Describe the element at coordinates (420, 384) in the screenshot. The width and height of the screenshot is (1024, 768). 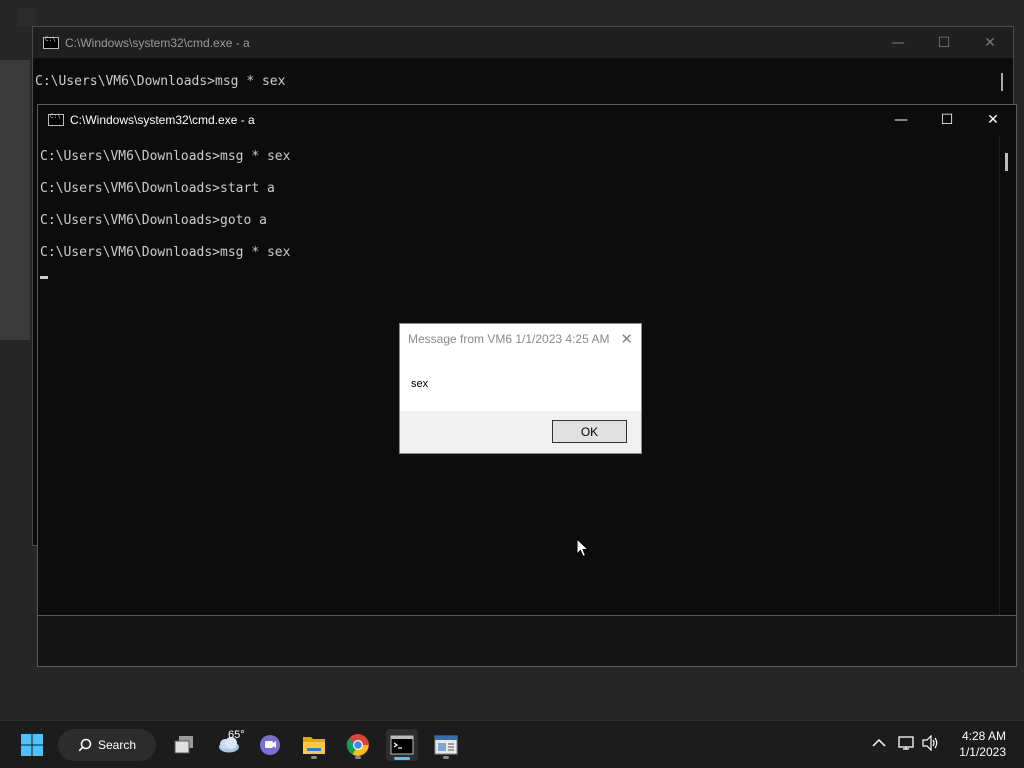
I see `dialog-message: sex` at that location.